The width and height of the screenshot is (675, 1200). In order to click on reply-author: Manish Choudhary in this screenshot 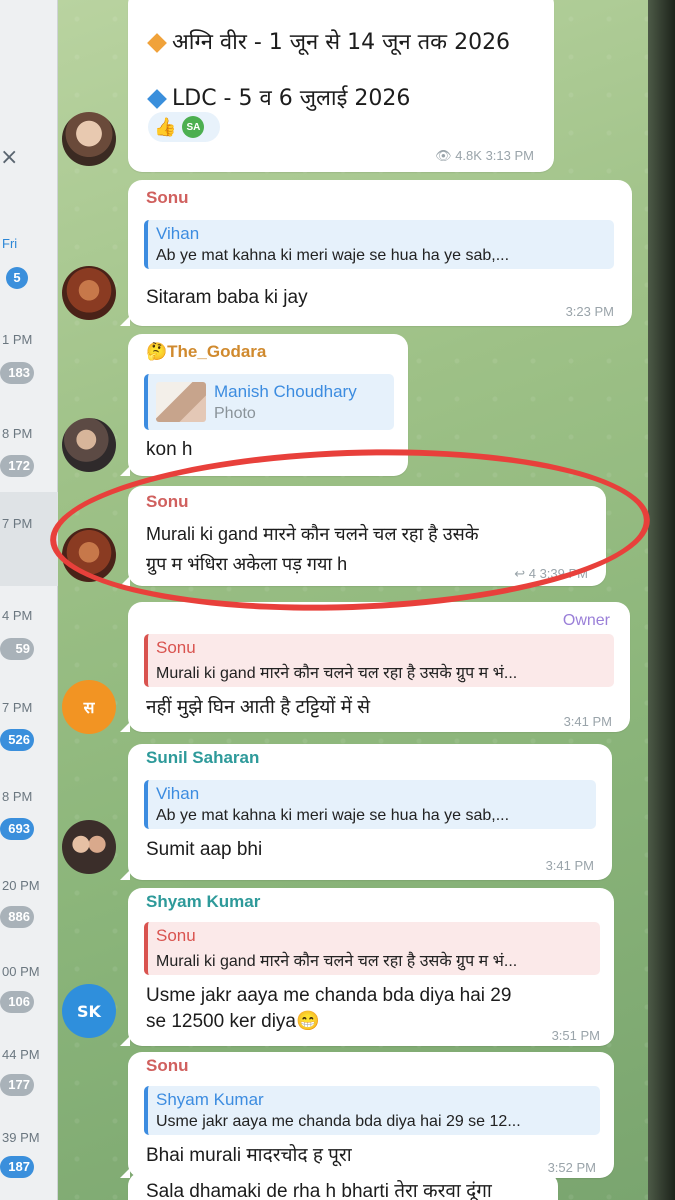, I will do `click(285, 391)`.